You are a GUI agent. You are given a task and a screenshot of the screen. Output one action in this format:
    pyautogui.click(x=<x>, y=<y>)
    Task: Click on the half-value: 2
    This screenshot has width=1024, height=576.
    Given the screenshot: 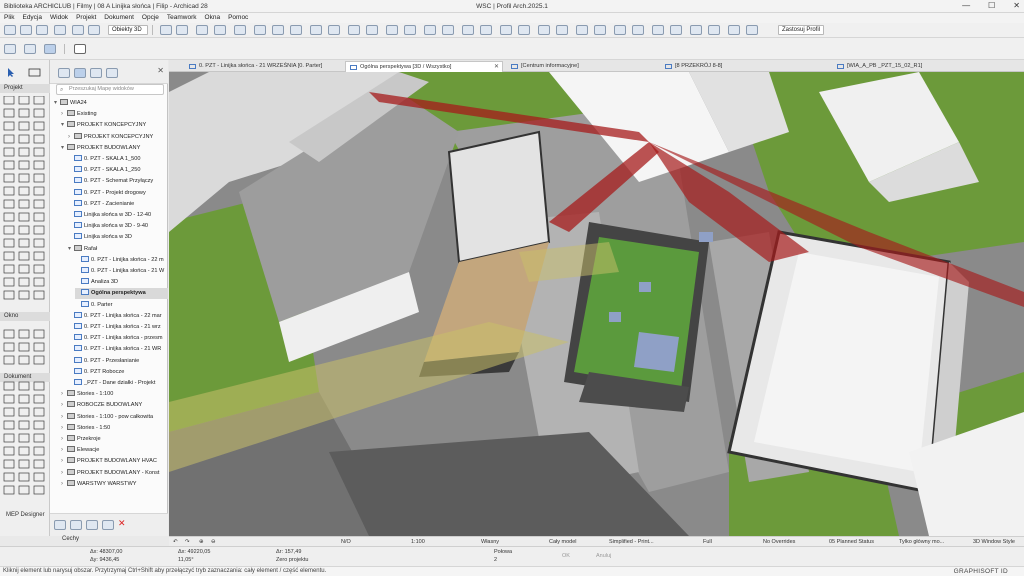 What is the action you would take?
    pyautogui.click(x=495, y=560)
    